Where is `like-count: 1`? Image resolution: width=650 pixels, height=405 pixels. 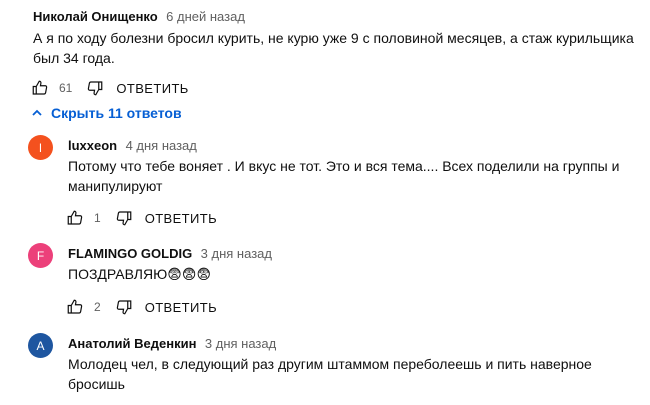 like-count: 1 is located at coordinates (97, 218).